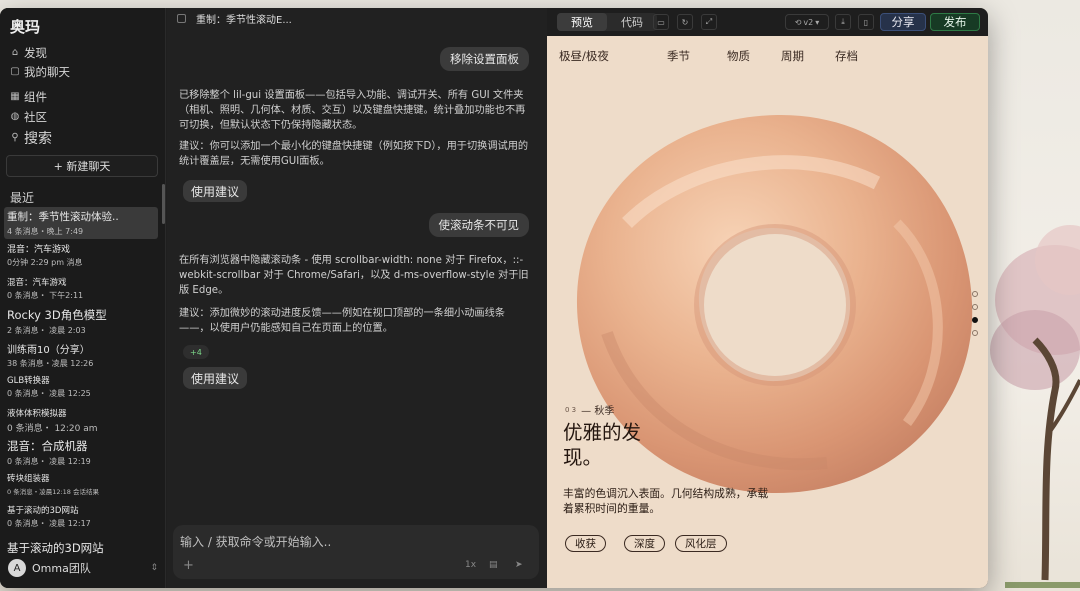  What do you see at coordinates (49, 393) in the screenshot?
I see `history-meta: 0 条消息・ 凌晨 12:25` at bounding box center [49, 393].